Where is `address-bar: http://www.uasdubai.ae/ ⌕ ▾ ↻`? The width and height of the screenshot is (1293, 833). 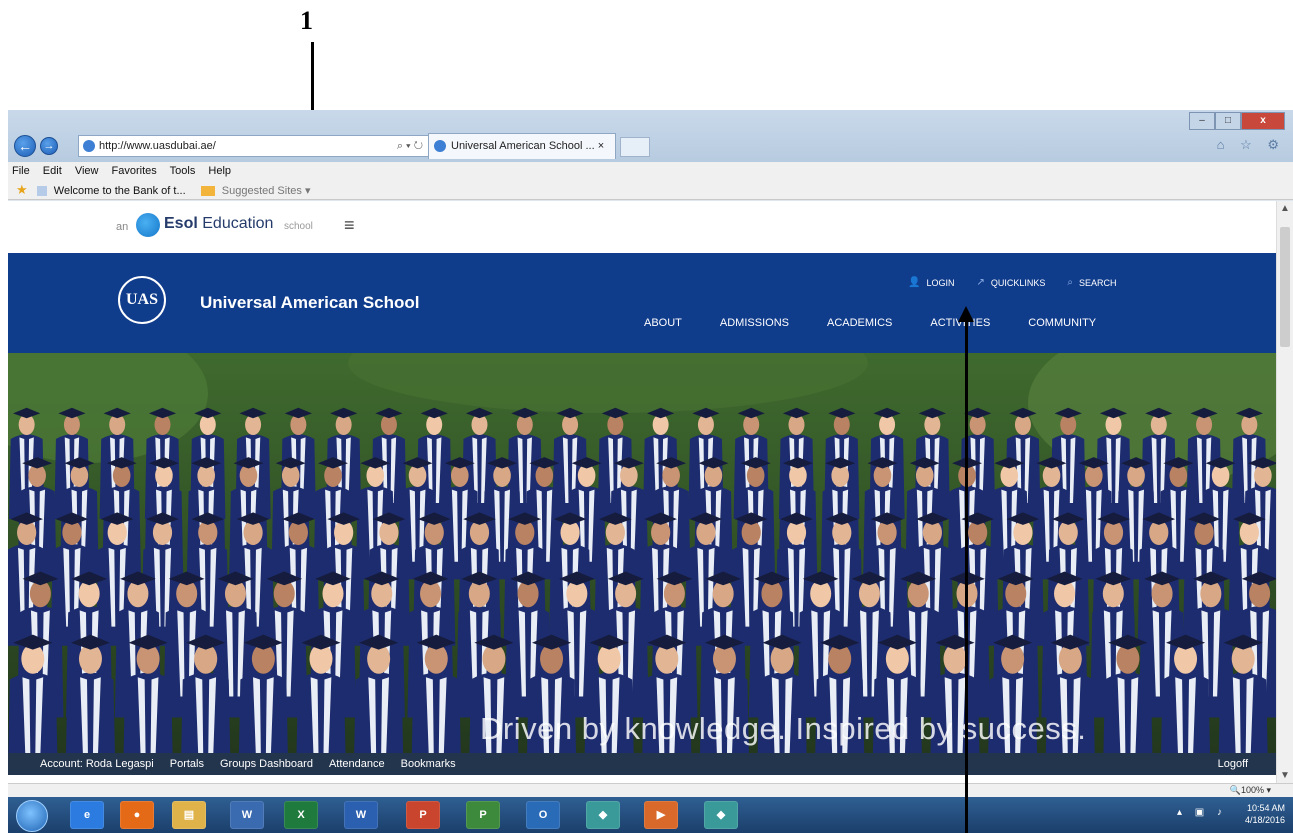 address-bar: http://www.uasdubai.ae/ ⌕ ▾ ↻ is located at coordinates (254, 146).